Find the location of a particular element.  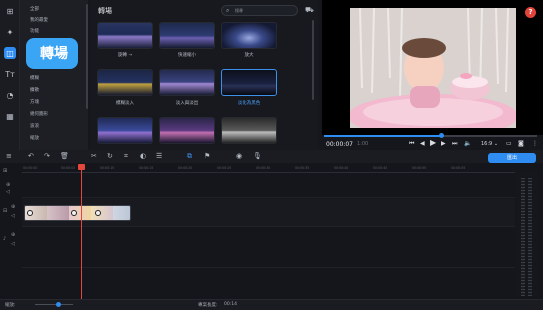

delete-icon: 🗑 is located at coordinates (64, 156).